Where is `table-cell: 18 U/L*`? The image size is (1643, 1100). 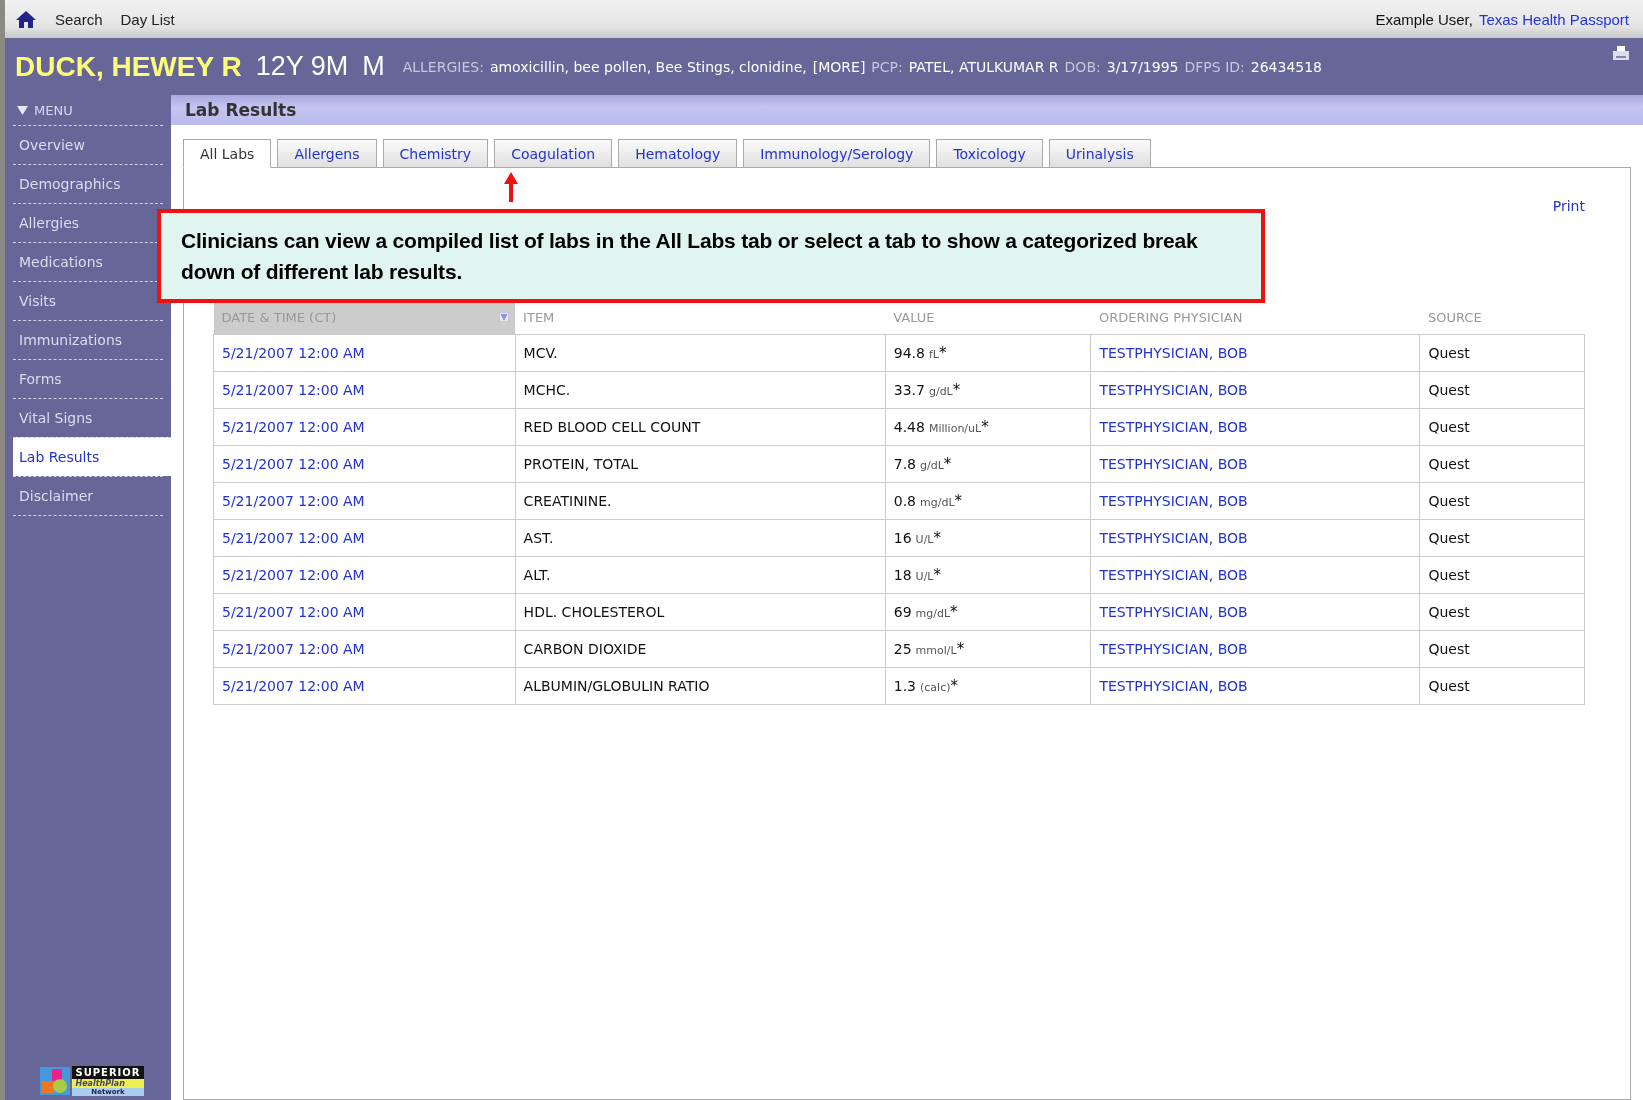
table-cell: 18 U/L* is located at coordinates (988, 575).